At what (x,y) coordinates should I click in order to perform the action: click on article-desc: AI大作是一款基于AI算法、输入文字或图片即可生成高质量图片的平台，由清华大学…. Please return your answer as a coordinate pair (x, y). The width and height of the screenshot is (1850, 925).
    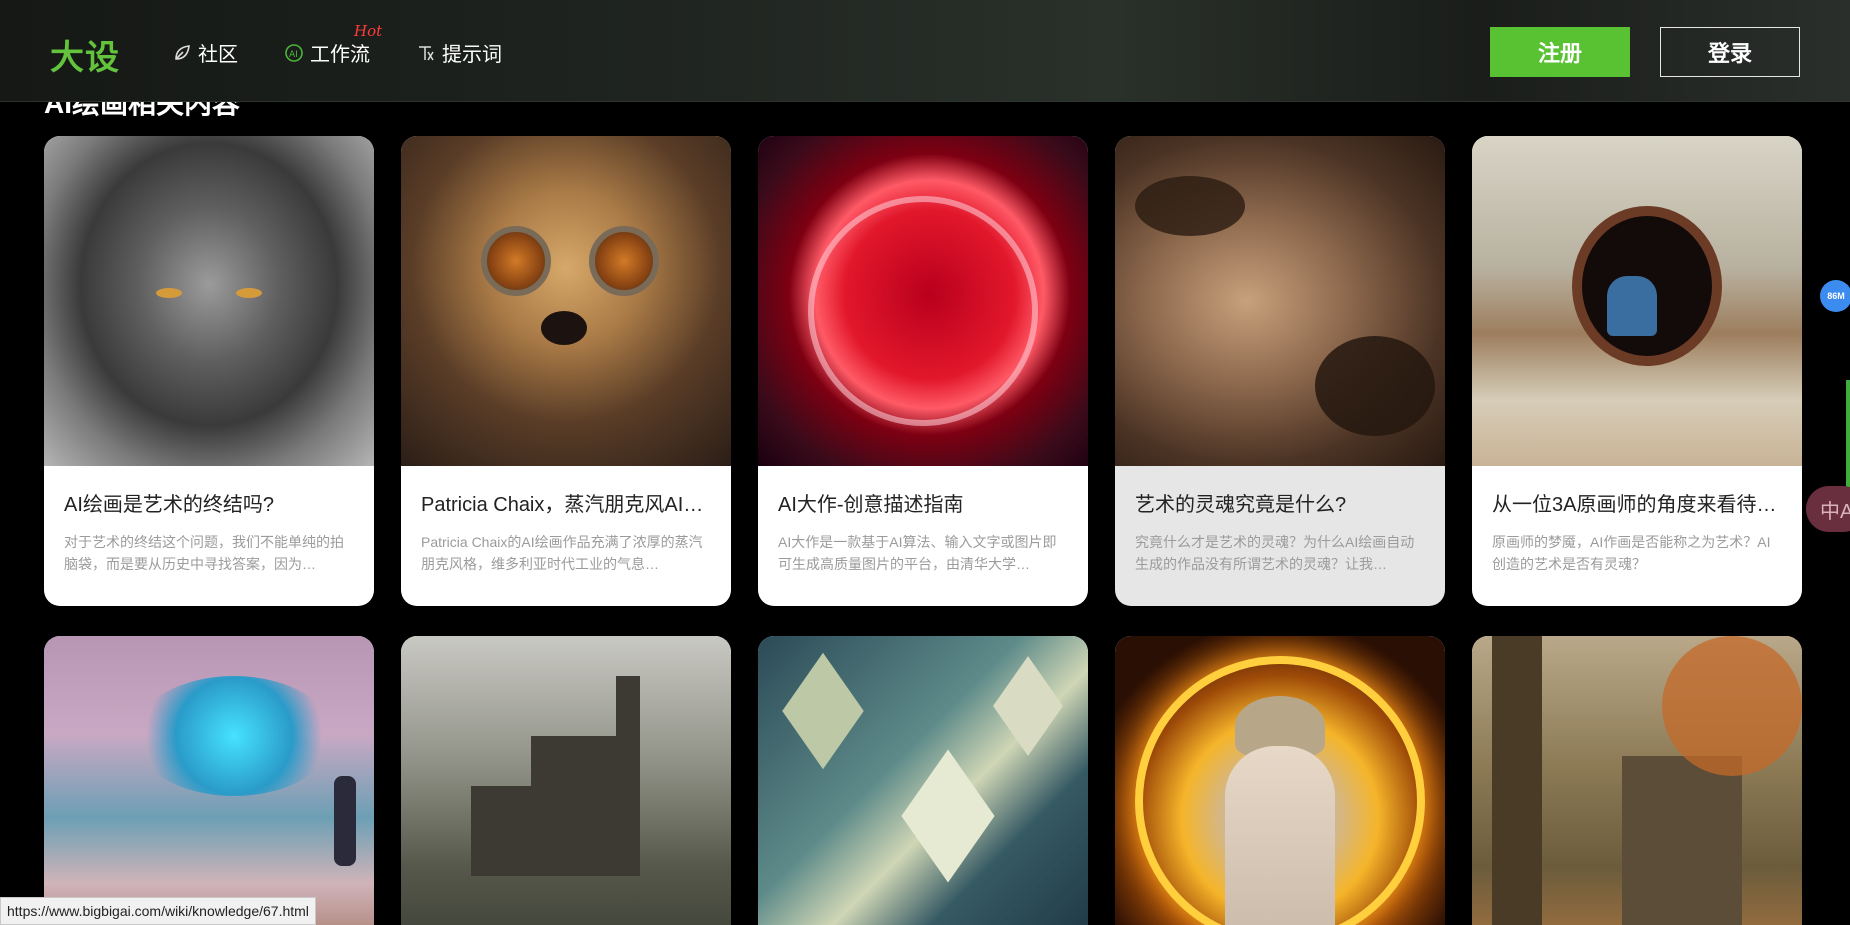
    Looking at the image, I should click on (917, 553).